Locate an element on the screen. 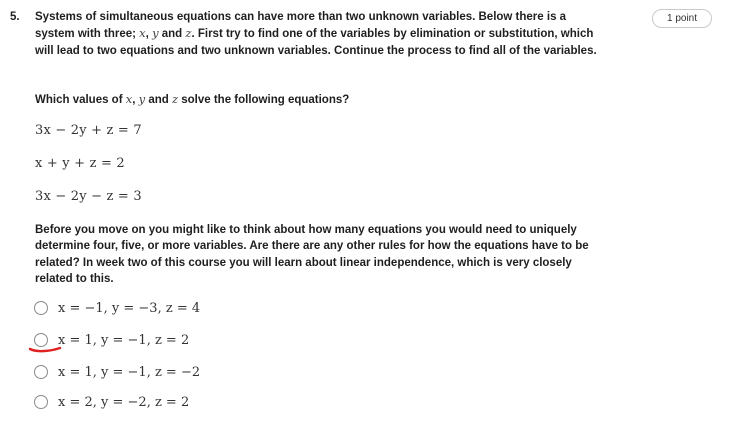 Image resolution: width=746 pixels, height=427 pixels. option-label: x = 1, y = −1, z = −2 is located at coordinates (129, 372).